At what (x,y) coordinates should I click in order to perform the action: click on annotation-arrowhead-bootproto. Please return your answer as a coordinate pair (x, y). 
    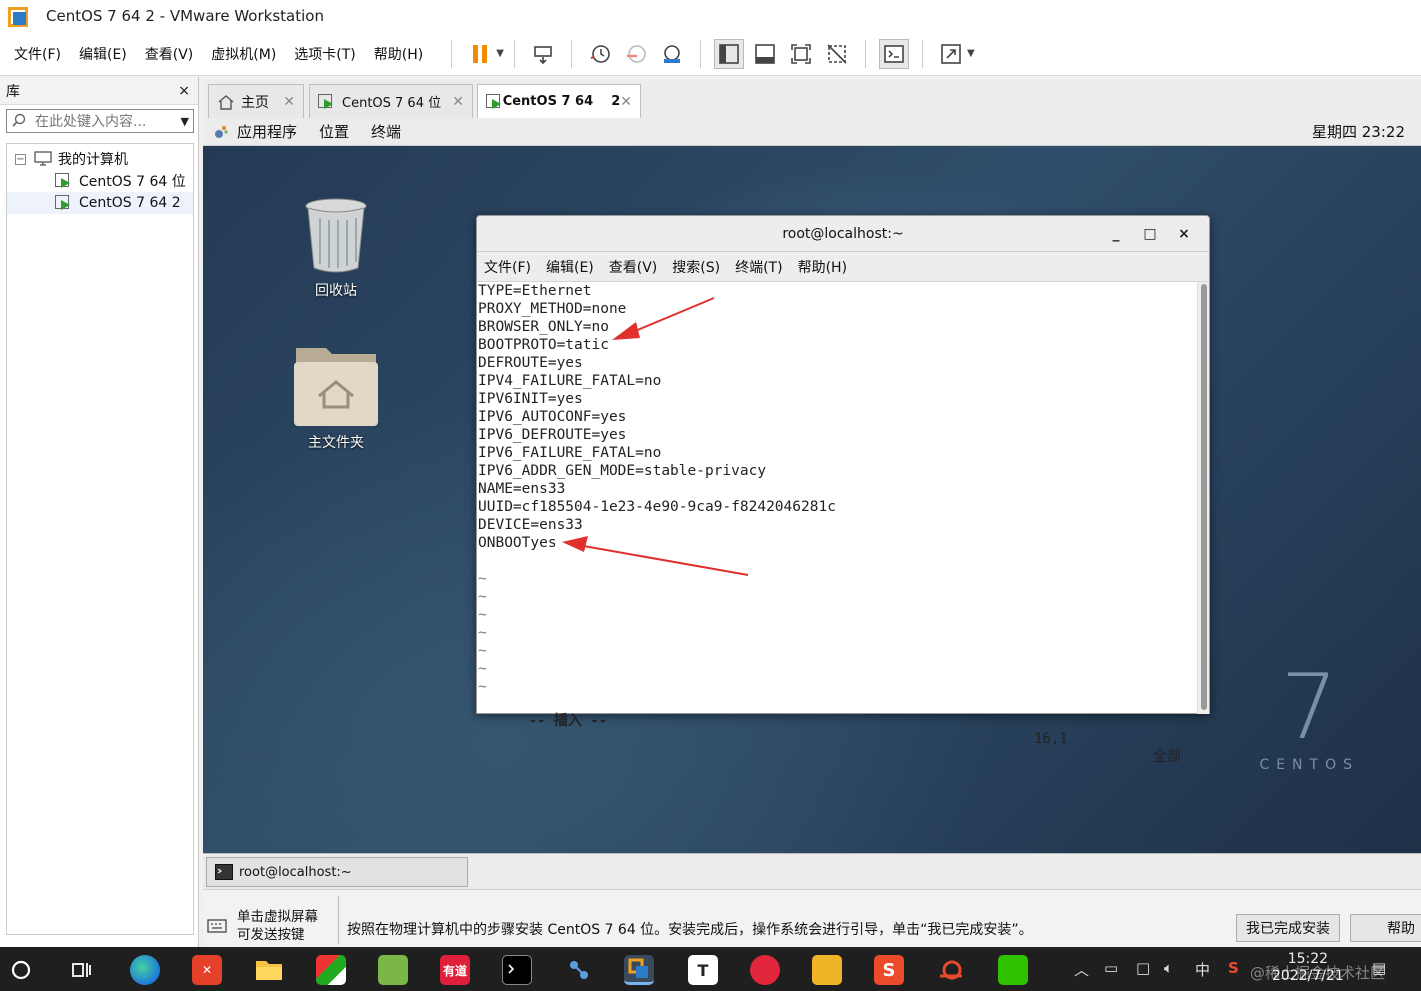
    Looking at the image, I should click on (626, 331).